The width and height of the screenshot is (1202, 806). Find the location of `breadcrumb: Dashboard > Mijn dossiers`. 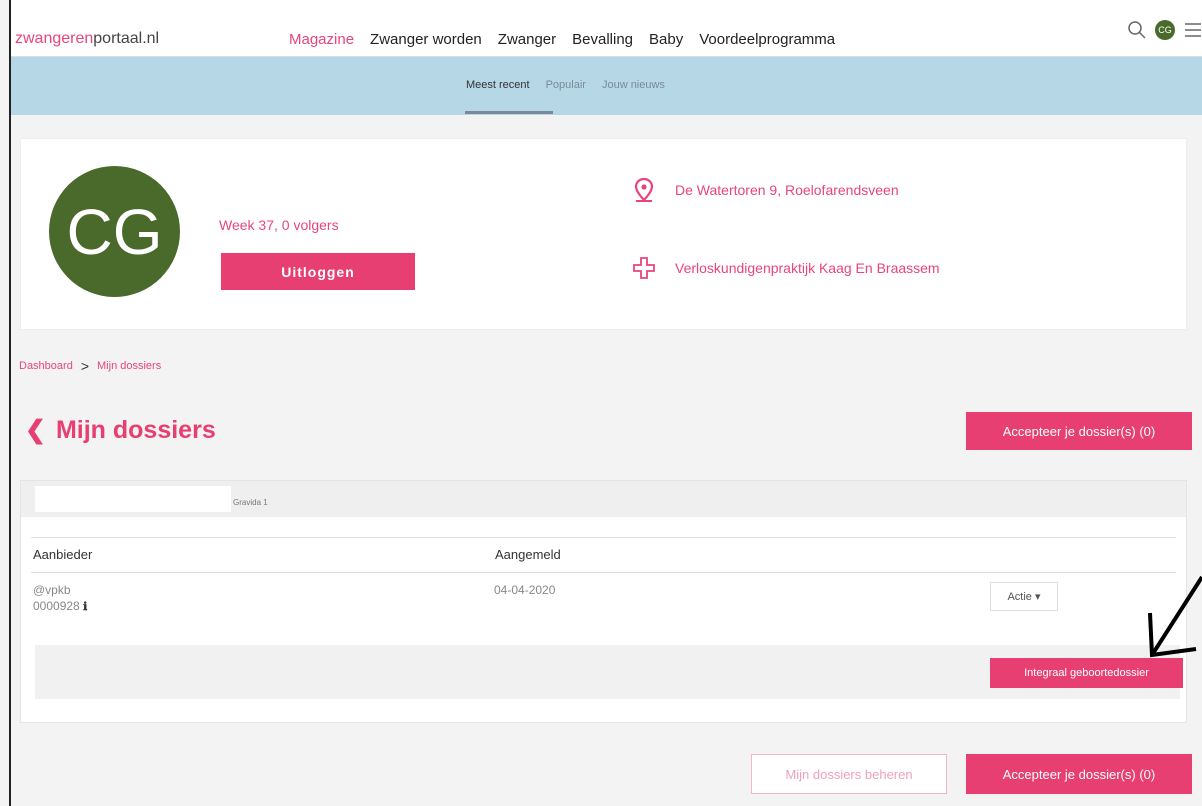

breadcrumb: Dashboard > Mijn dossiers is located at coordinates (90, 366).